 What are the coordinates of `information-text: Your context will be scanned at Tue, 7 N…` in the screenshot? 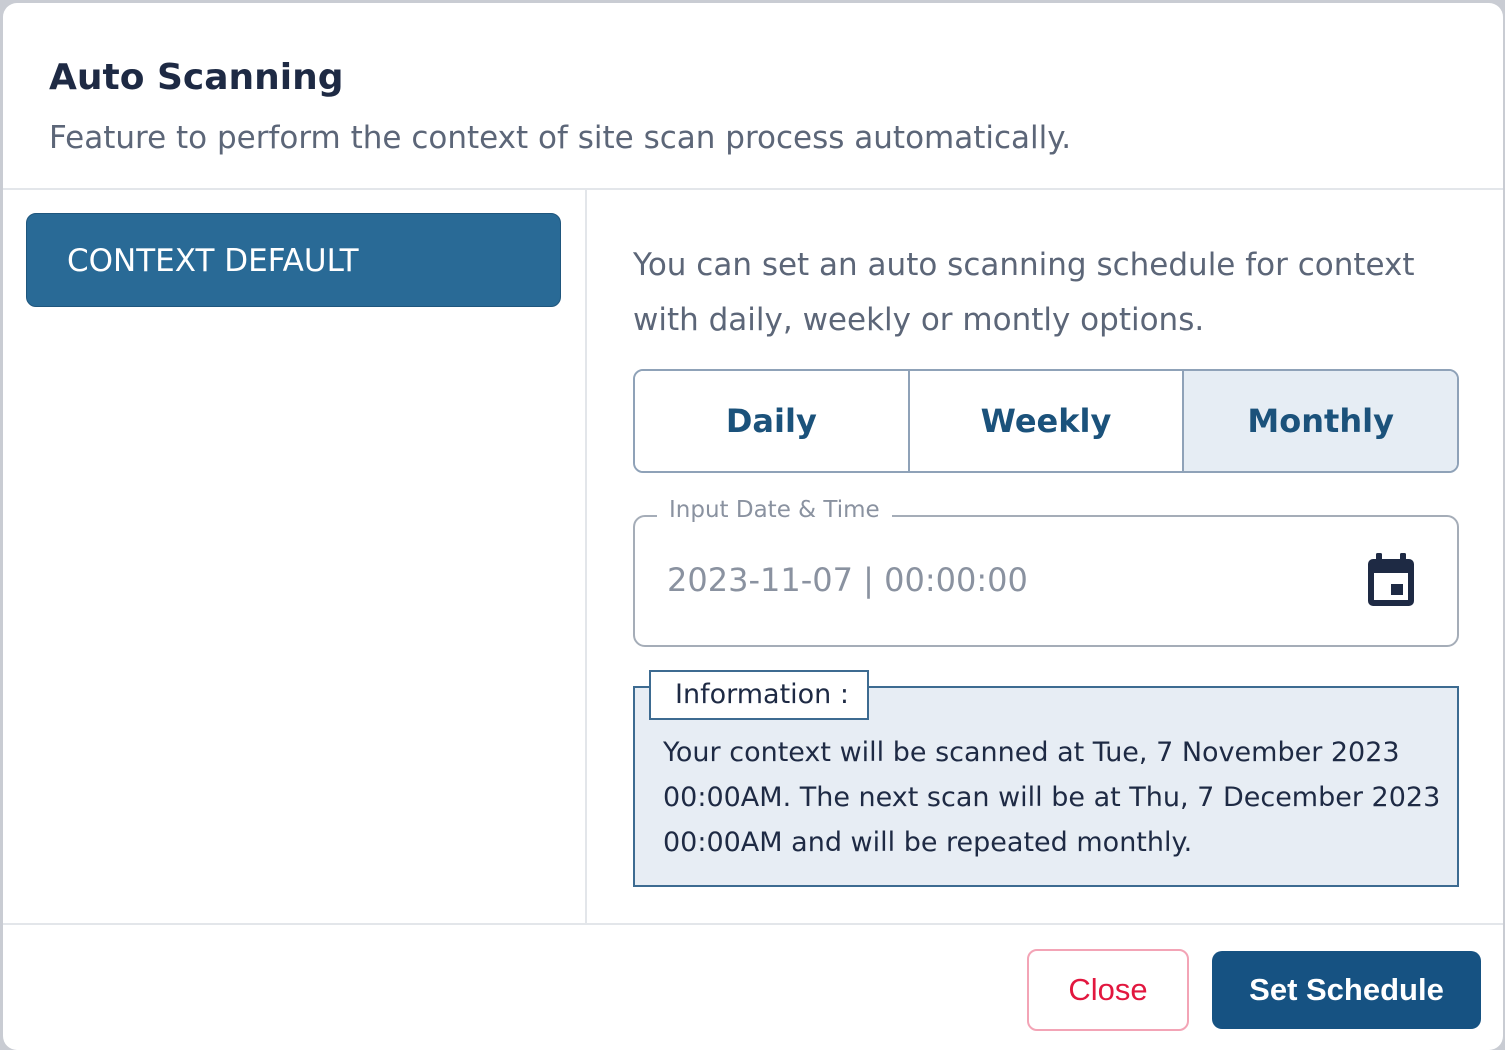 It's located at (1052, 797).